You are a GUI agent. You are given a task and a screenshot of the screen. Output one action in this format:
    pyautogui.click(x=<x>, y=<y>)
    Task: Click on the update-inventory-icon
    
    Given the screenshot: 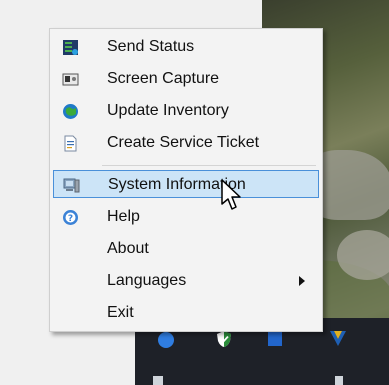 What is the action you would take?
    pyautogui.click(x=70, y=111)
    